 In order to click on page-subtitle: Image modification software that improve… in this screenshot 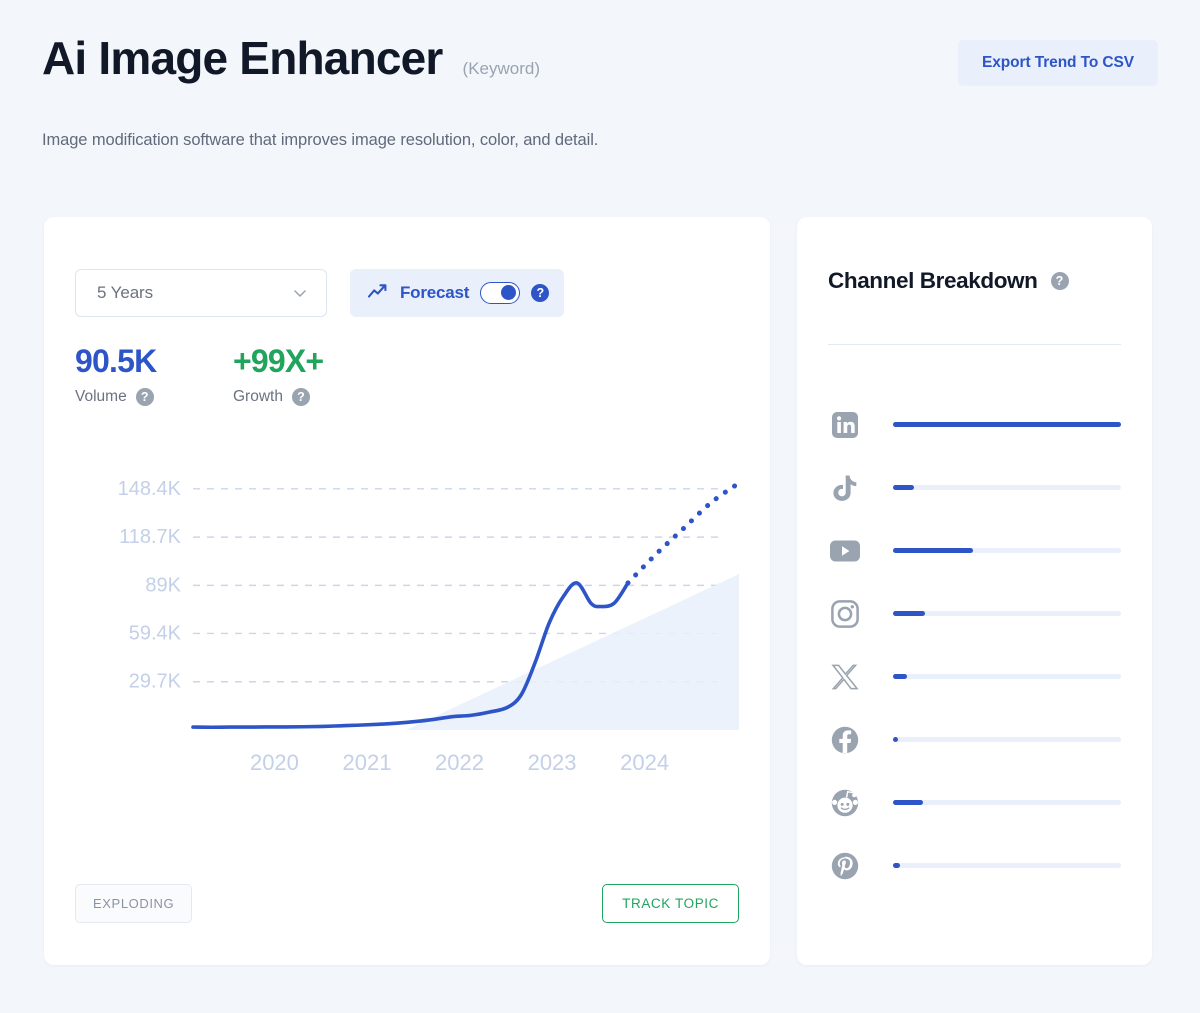, I will do `click(320, 140)`.